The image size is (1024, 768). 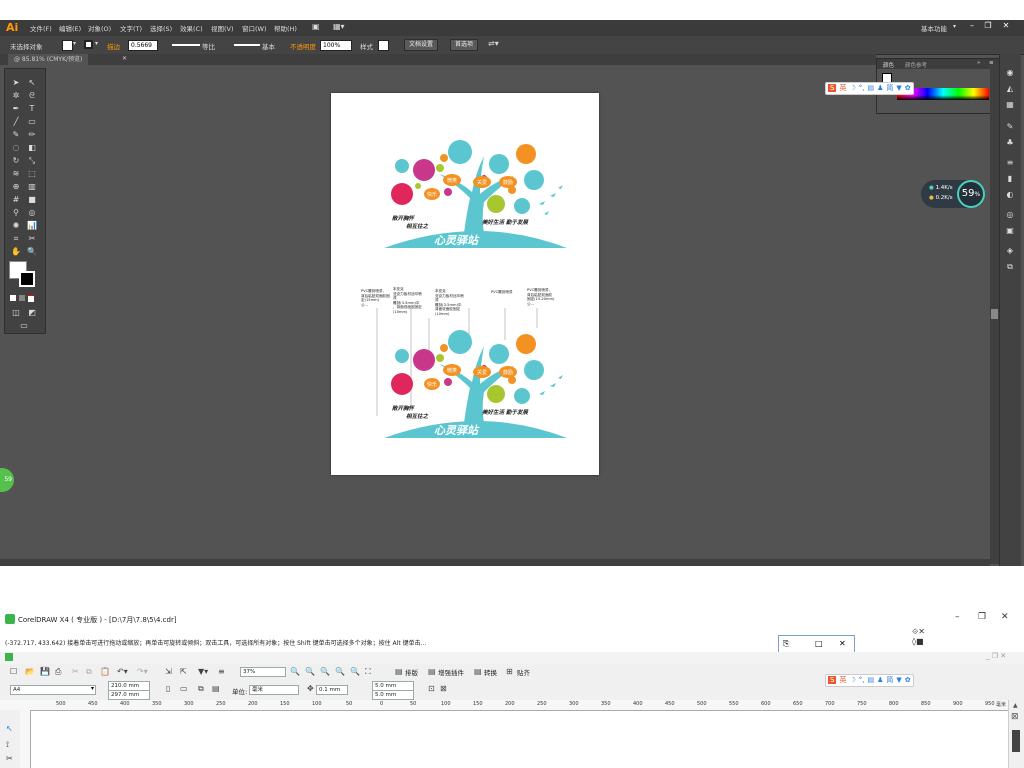 I want to click on rotate-tool-icon: ↻, so click(x=16, y=160).